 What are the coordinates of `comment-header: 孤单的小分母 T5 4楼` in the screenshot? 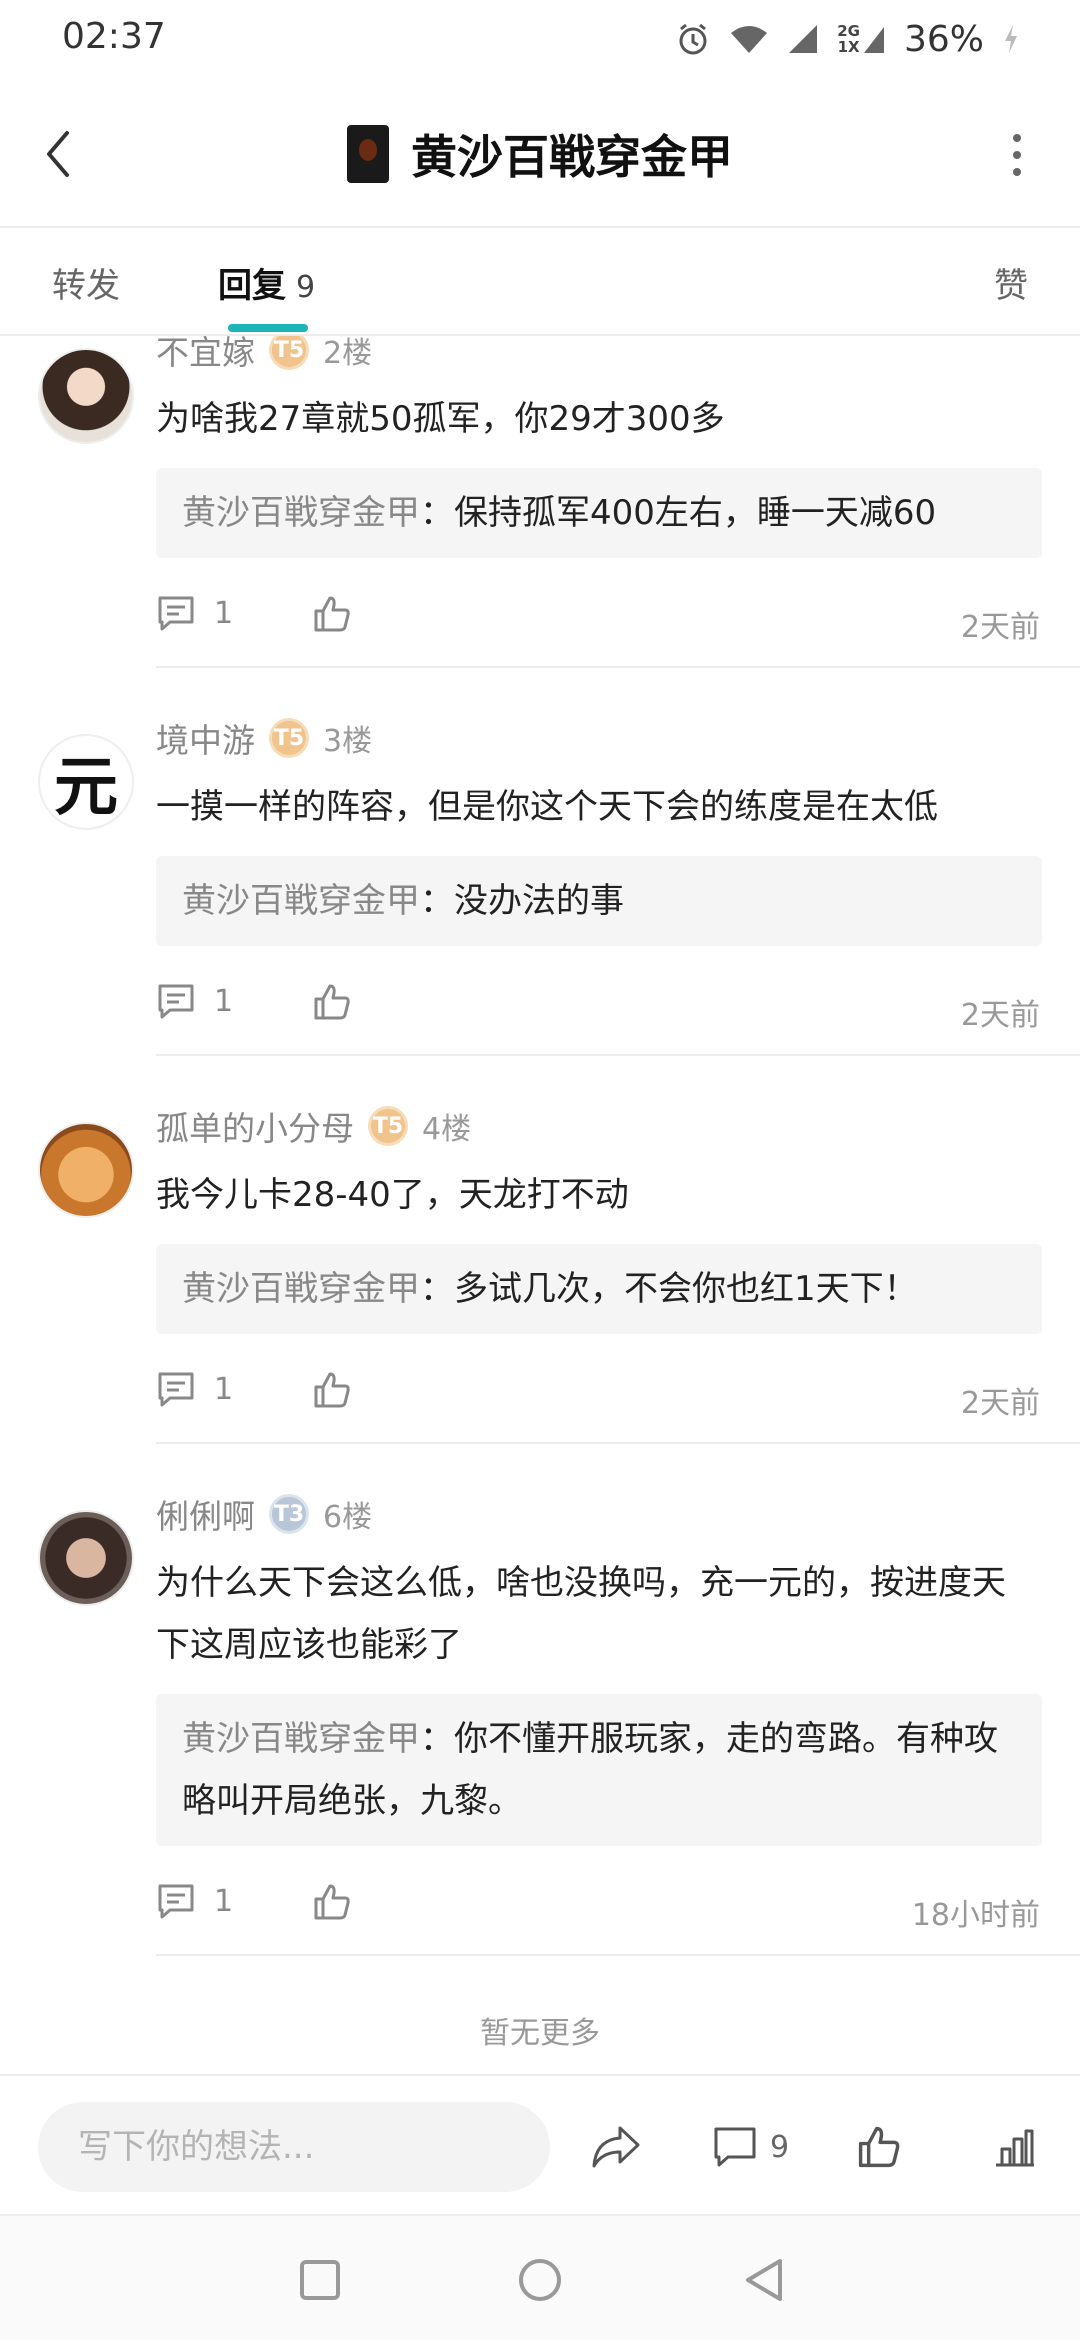 It's located at (314, 1127).